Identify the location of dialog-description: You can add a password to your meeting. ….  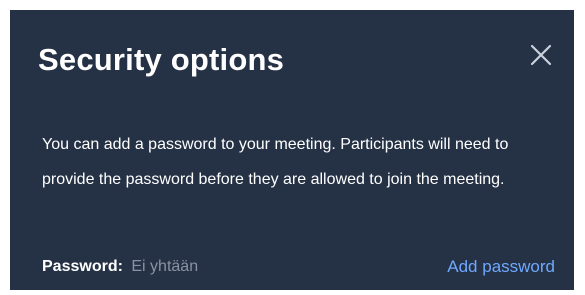
(275, 162).